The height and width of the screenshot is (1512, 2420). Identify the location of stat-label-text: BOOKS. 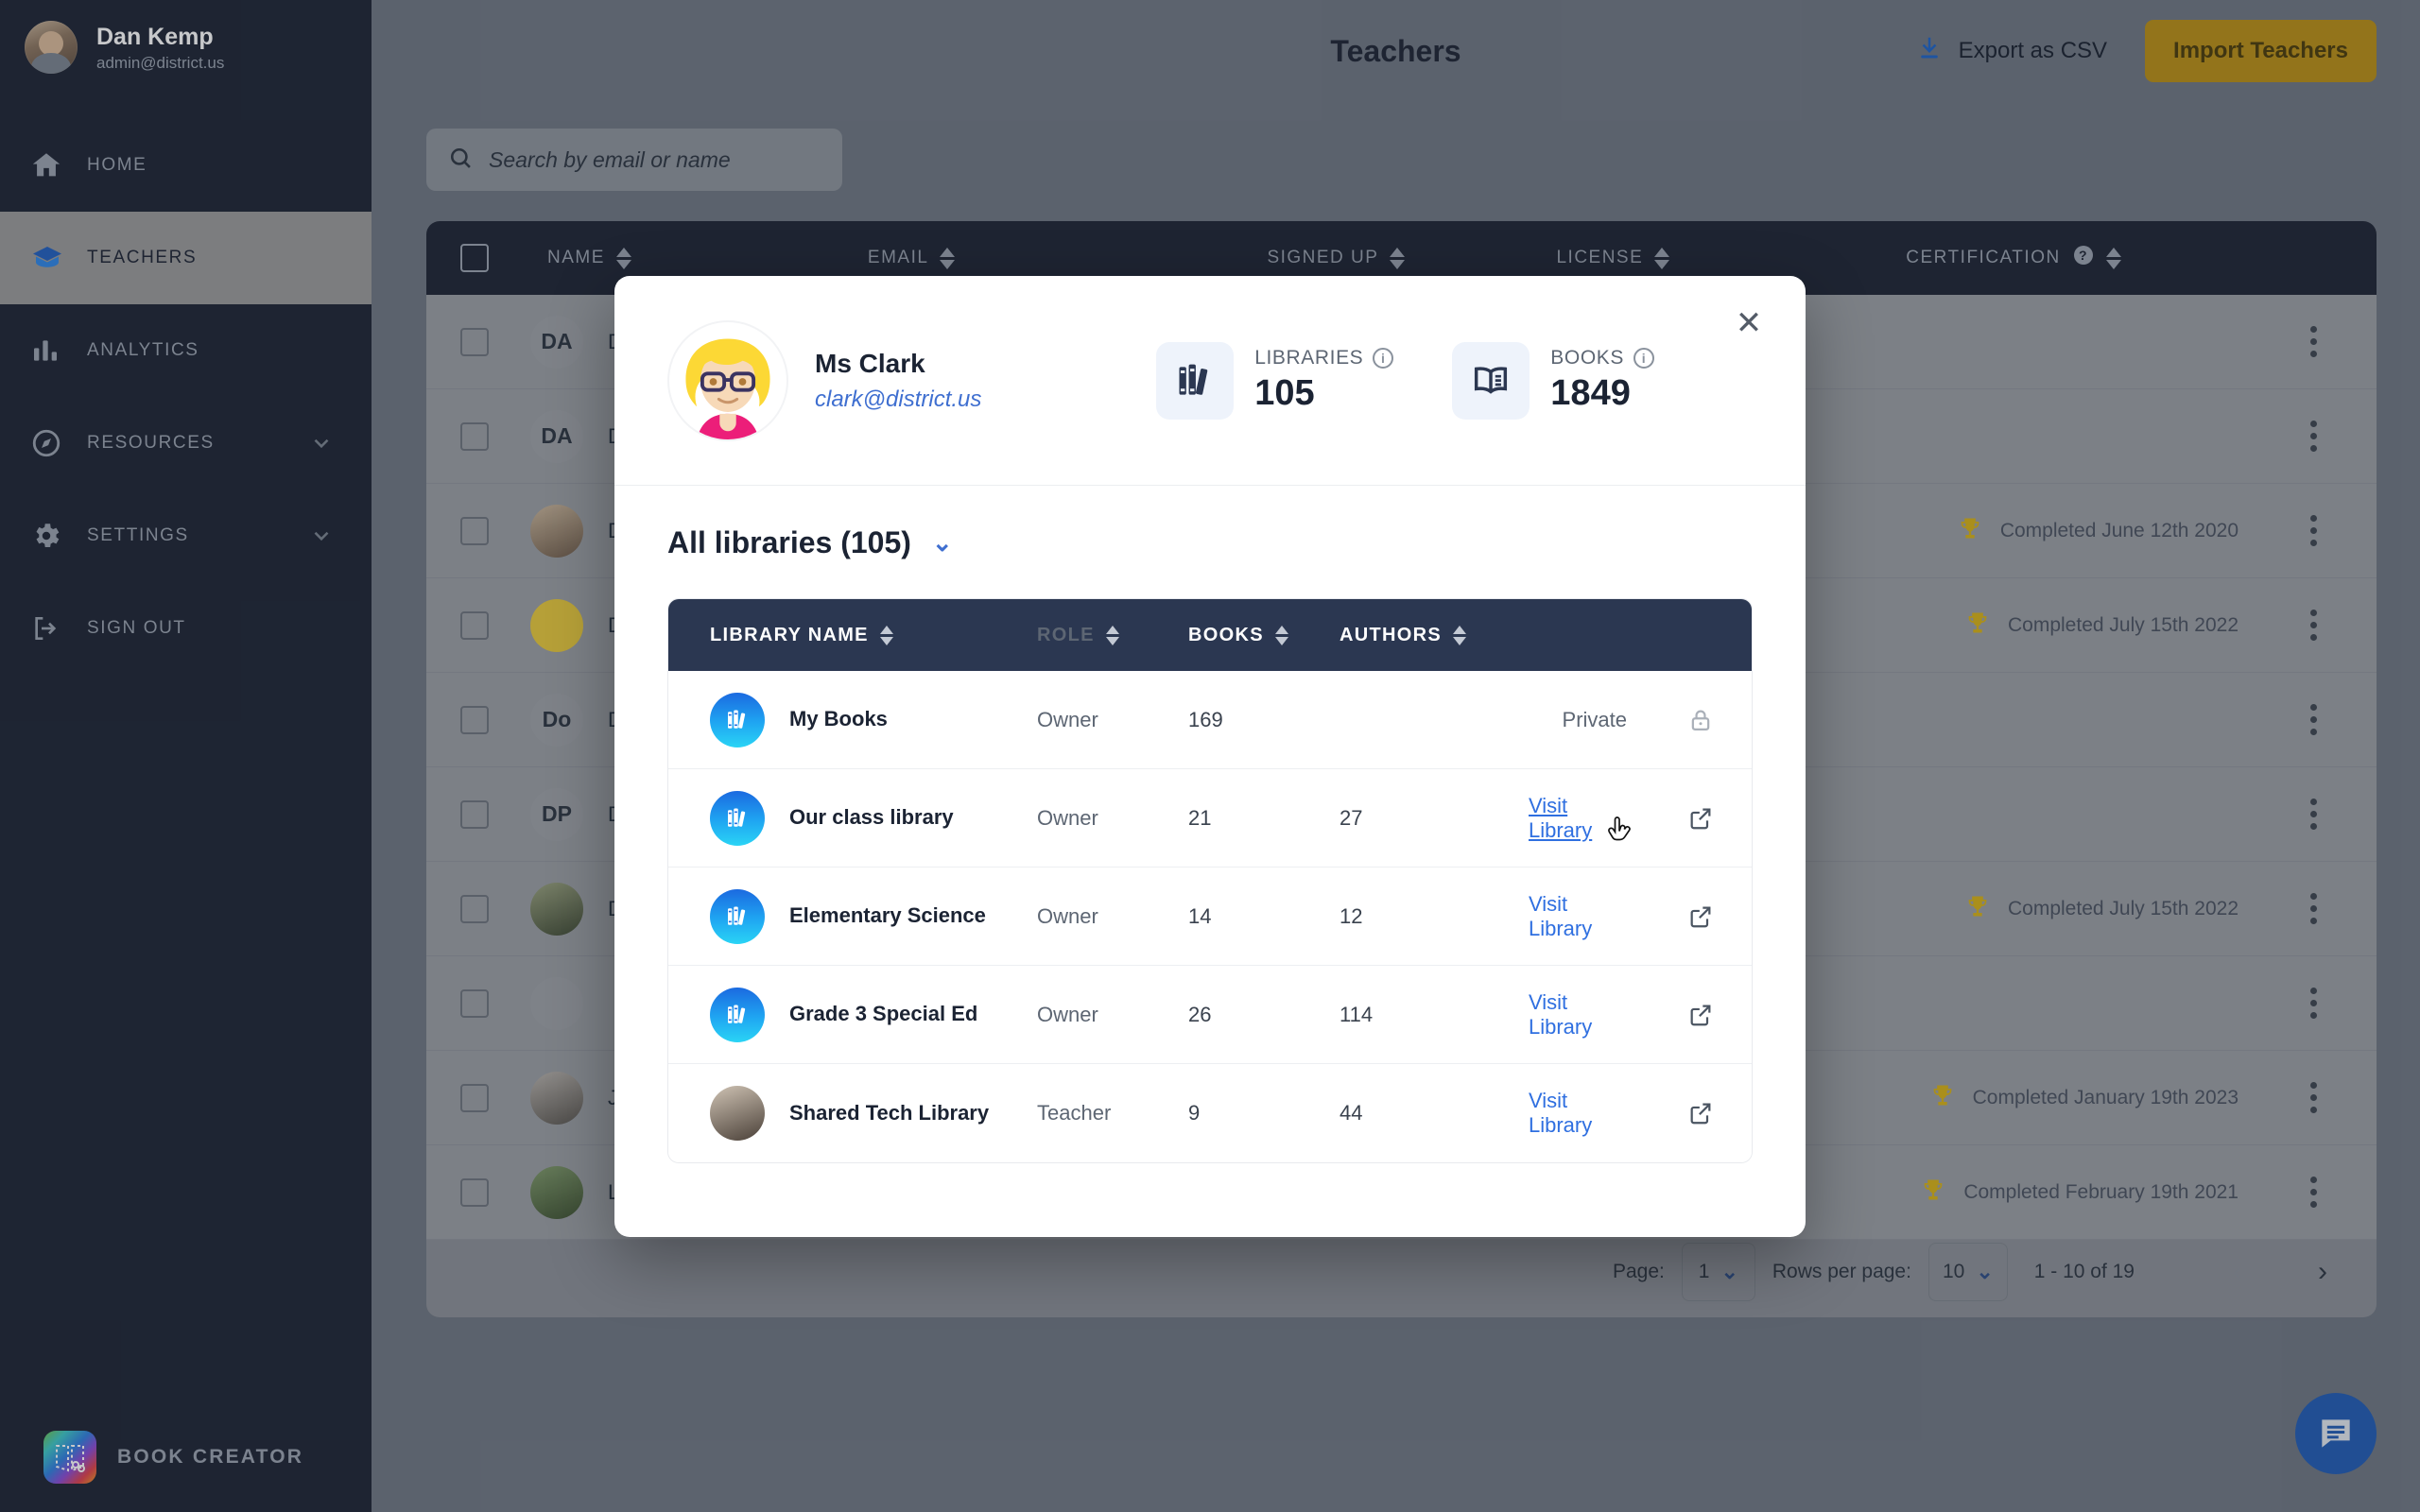
(1587, 358).